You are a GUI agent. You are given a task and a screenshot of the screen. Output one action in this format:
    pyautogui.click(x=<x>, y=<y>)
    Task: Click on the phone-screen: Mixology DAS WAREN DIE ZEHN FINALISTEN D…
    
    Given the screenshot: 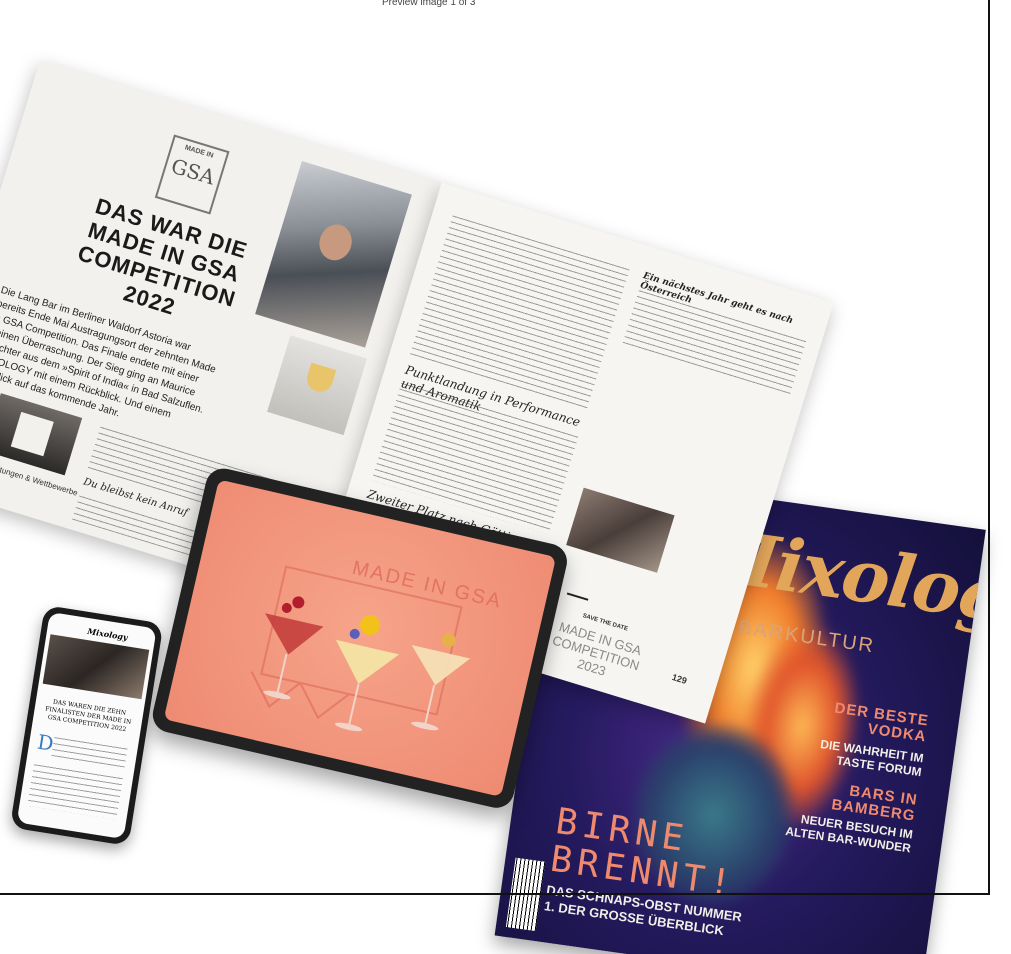 What is the action you would take?
    pyautogui.click(x=86, y=725)
    